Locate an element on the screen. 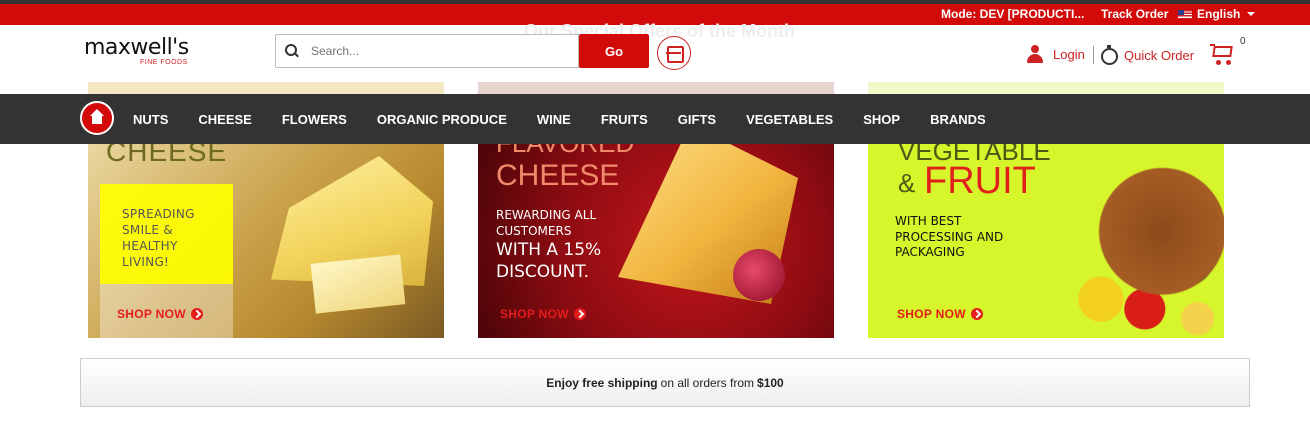 The height and width of the screenshot is (429, 1310). banner-discount-text: WITH A 15% DISCOUNT. is located at coordinates (549, 261).